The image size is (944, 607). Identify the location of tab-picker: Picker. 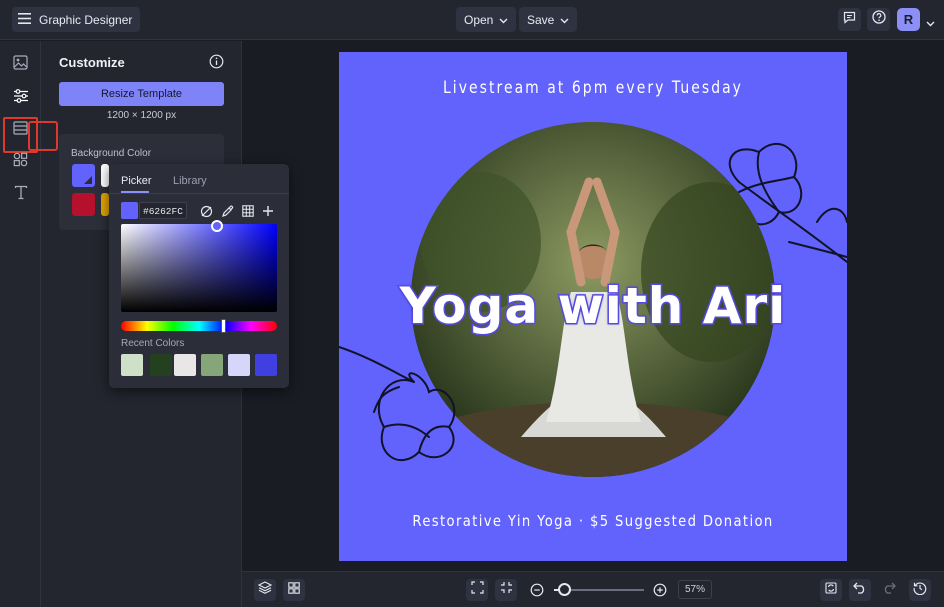
(136, 181).